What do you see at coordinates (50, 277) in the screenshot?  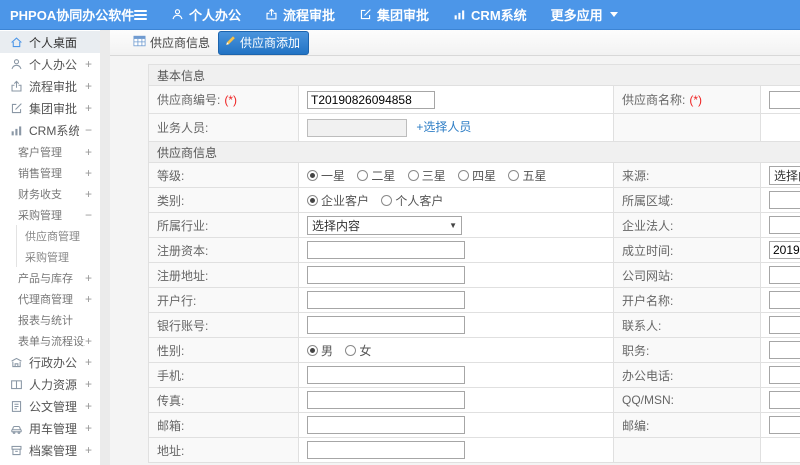 I see `sidebar-item-product-inventory: 产品与库存 +` at bounding box center [50, 277].